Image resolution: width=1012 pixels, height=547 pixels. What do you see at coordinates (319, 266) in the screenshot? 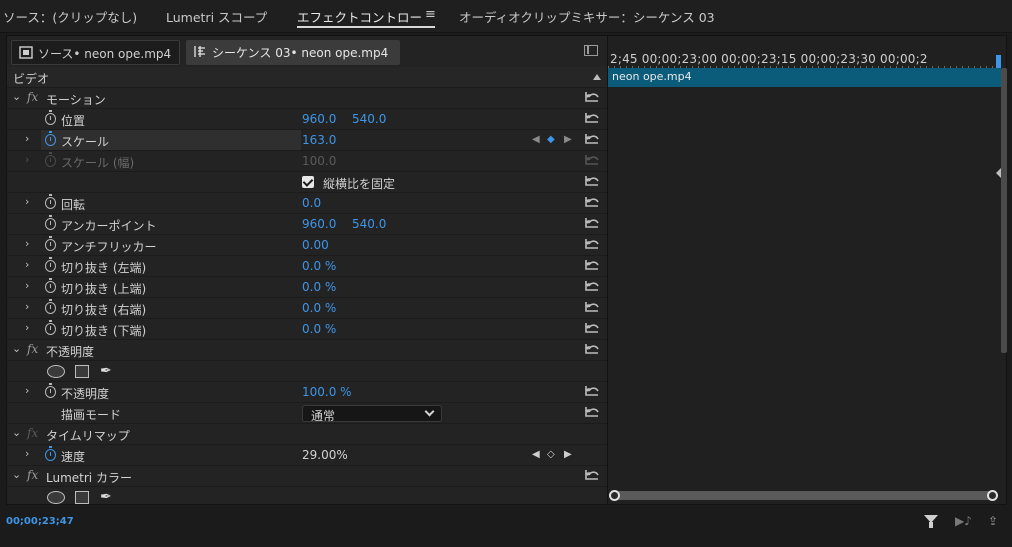
I see `crop-left-value: 0.0 %` at bounding box center [319, 266].